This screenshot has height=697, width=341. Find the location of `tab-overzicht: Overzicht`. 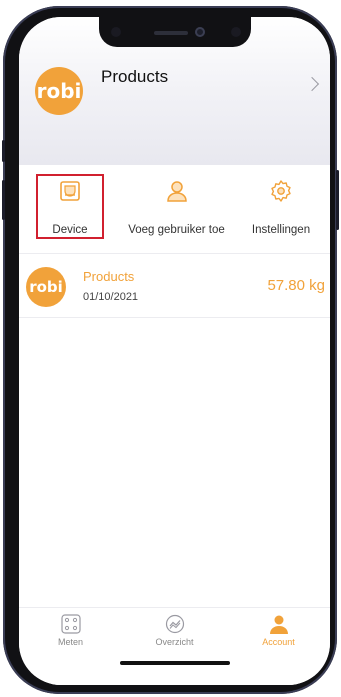

tab-overzicht: Overzicht is located at coordinates (174, 632).